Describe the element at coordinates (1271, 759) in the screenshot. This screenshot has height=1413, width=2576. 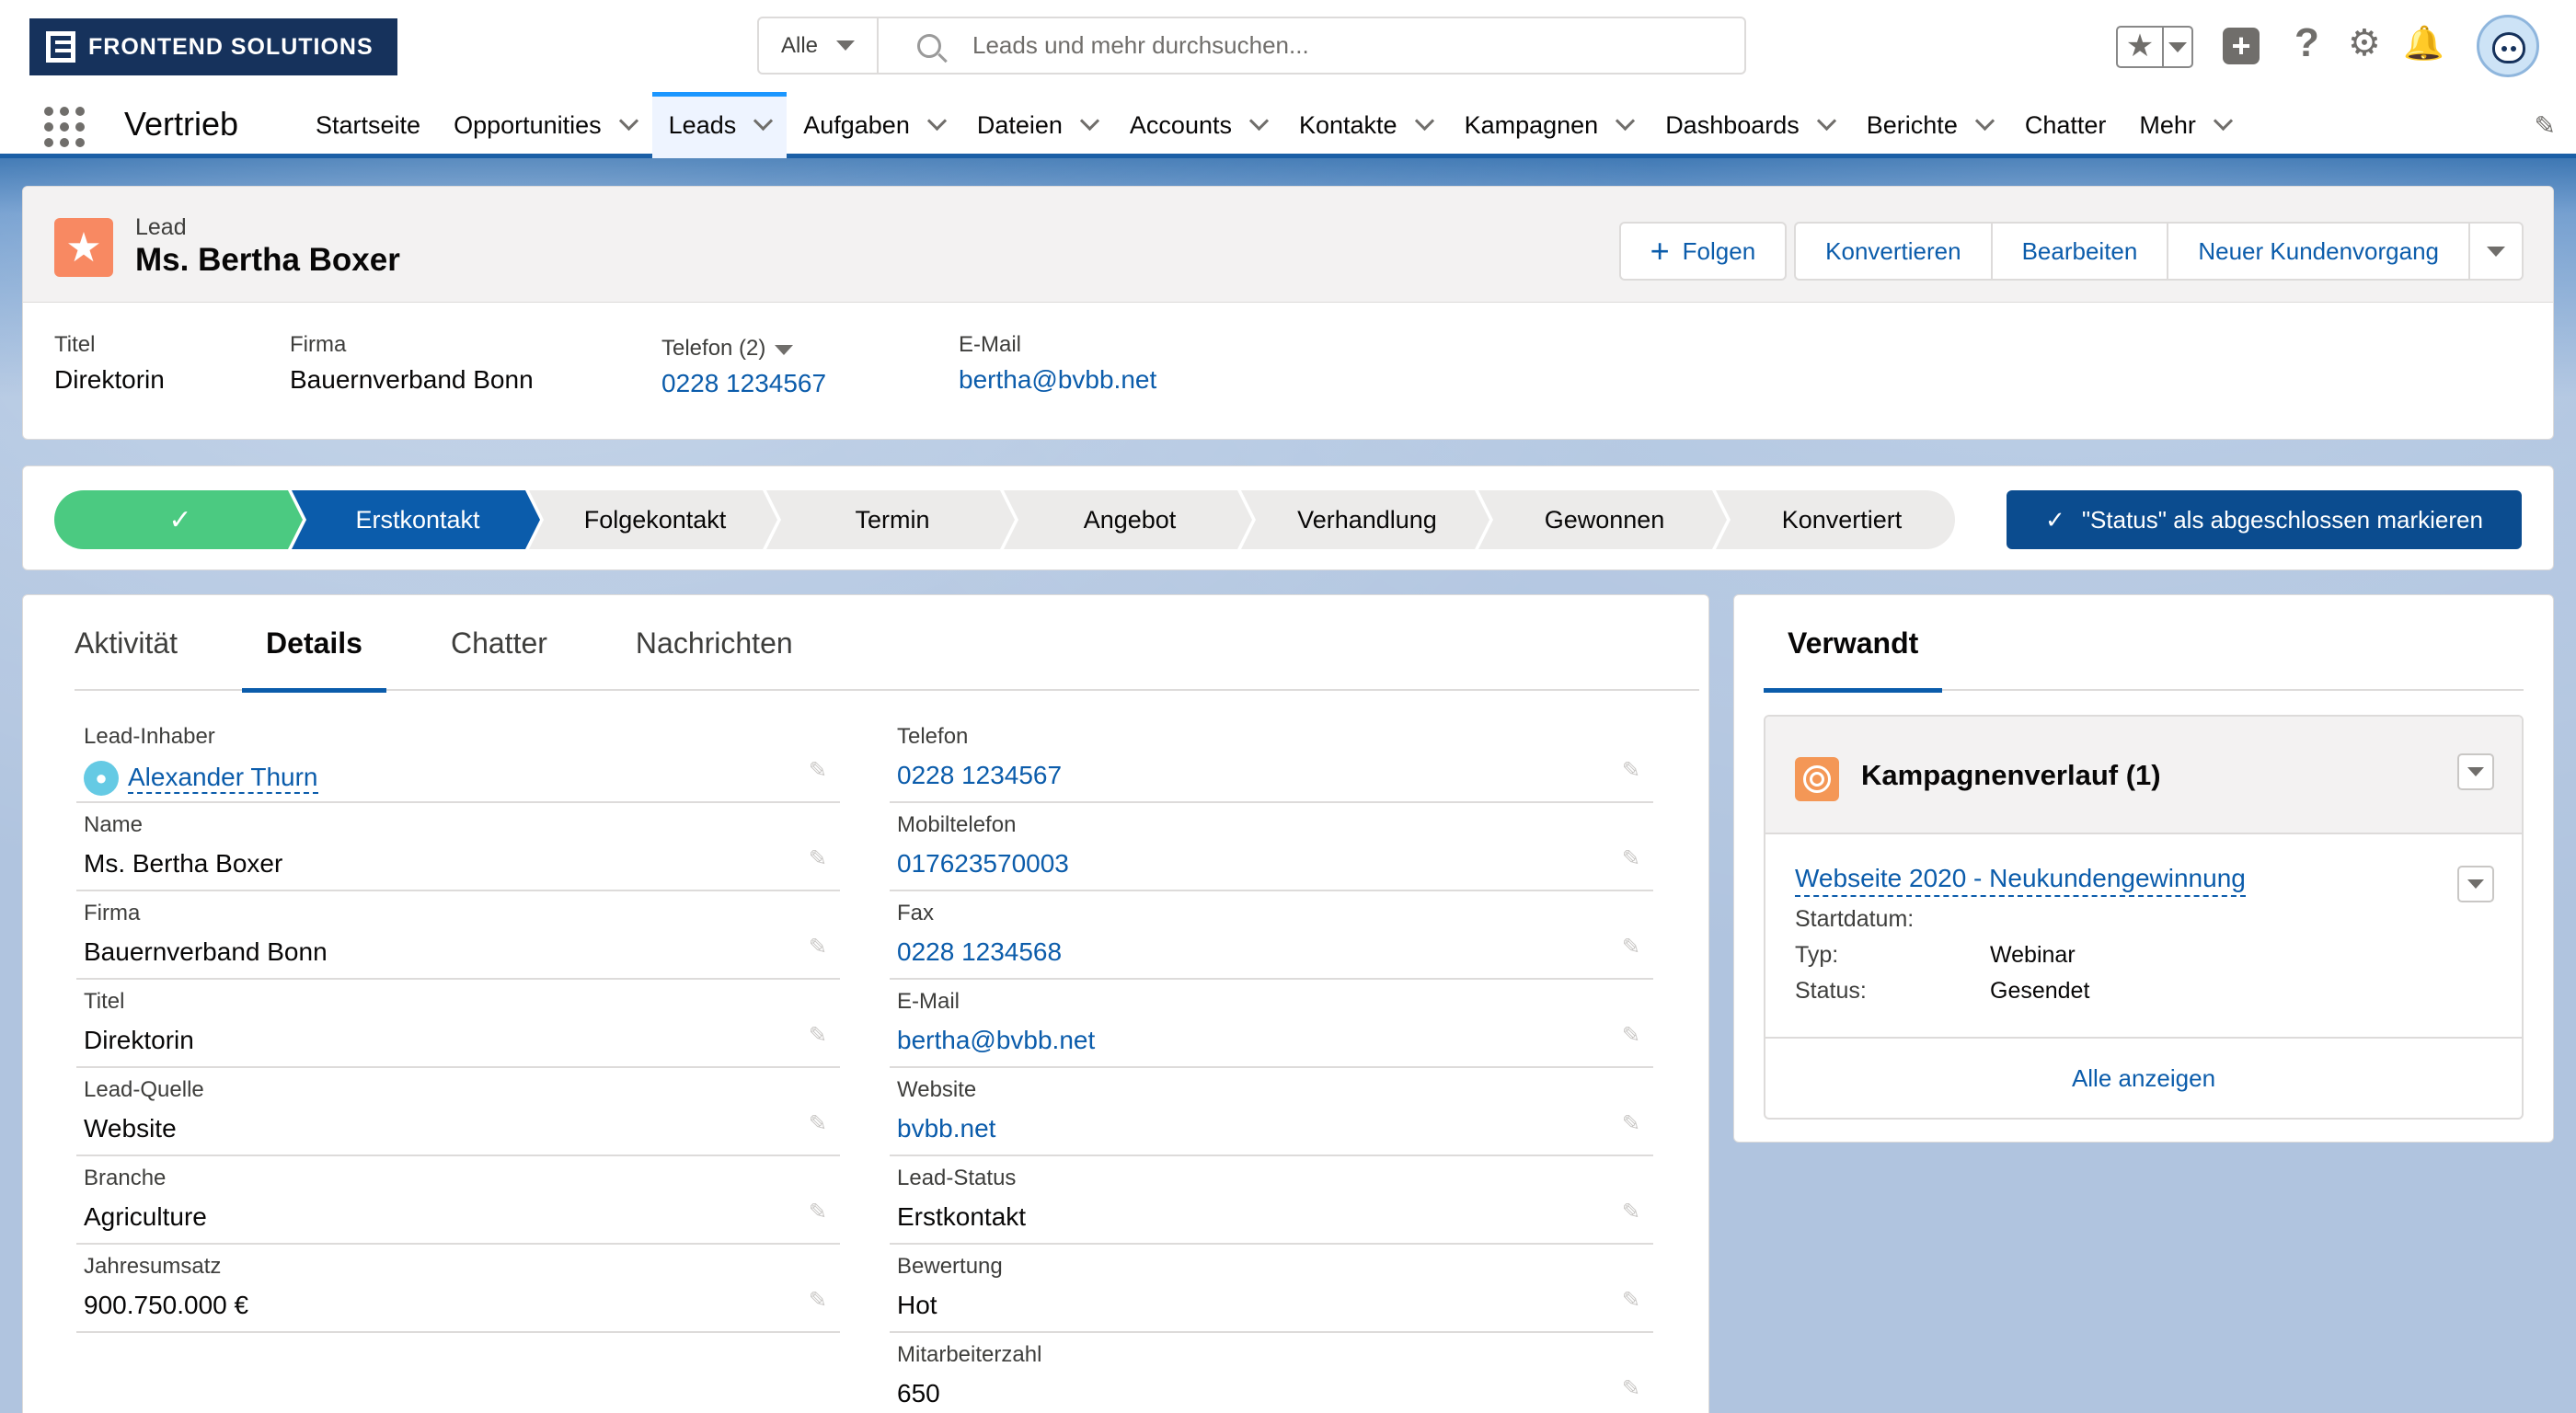
I see `detail-field: Telefon 0228 1234567 ✎` at that location.